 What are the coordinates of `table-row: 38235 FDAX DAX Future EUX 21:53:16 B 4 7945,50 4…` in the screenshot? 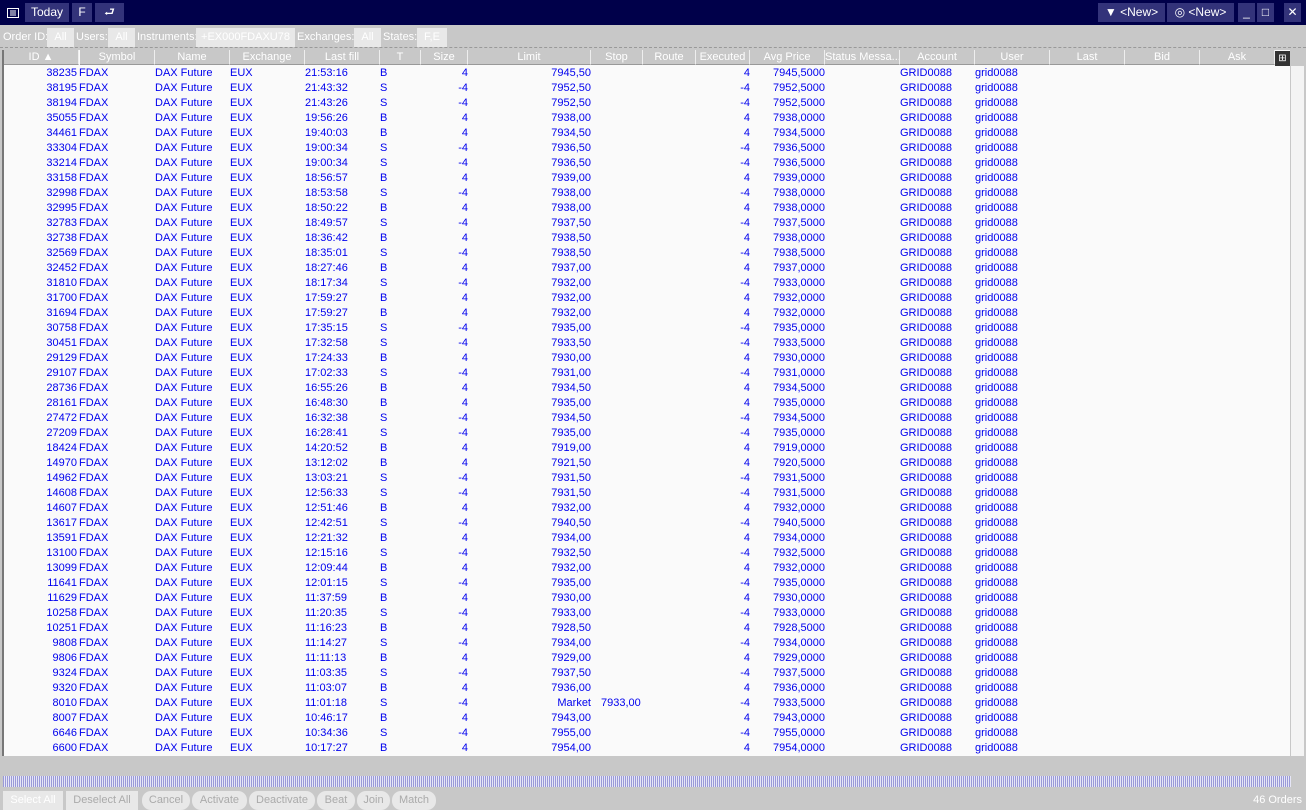 It's located at (647, 73).